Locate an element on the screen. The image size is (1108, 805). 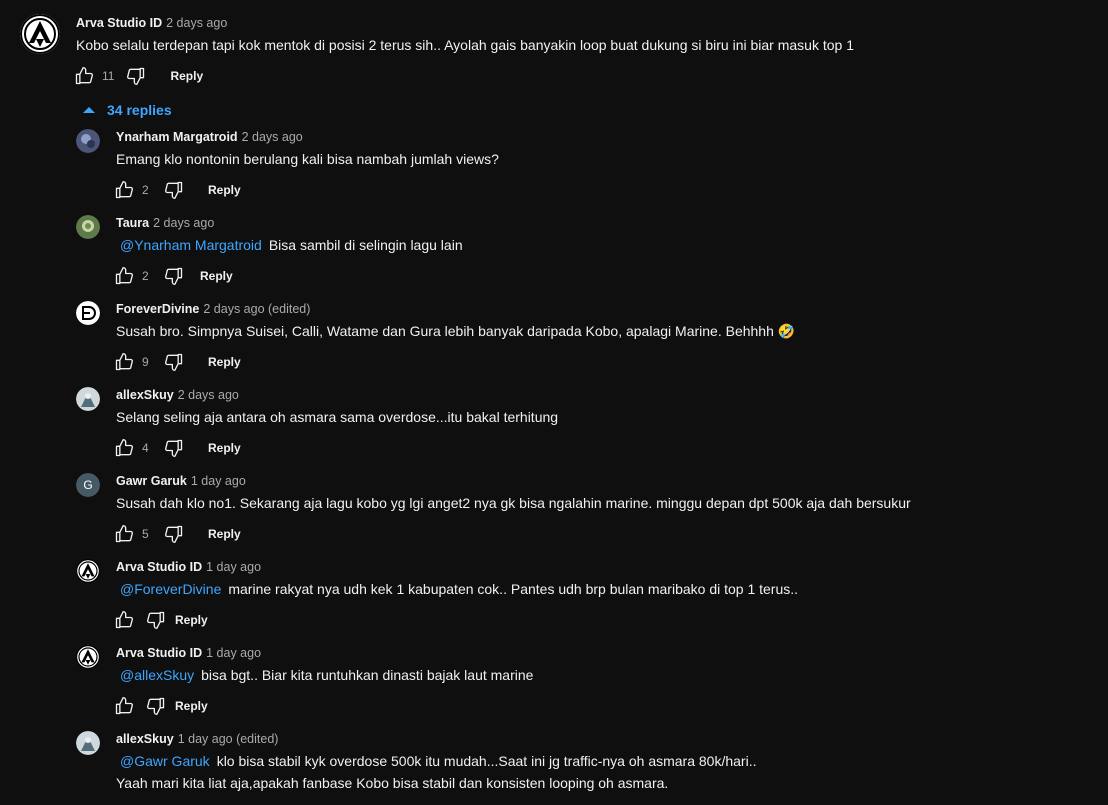
timestamp: 1 day ago (edited) is located at coordinates (228, 739).